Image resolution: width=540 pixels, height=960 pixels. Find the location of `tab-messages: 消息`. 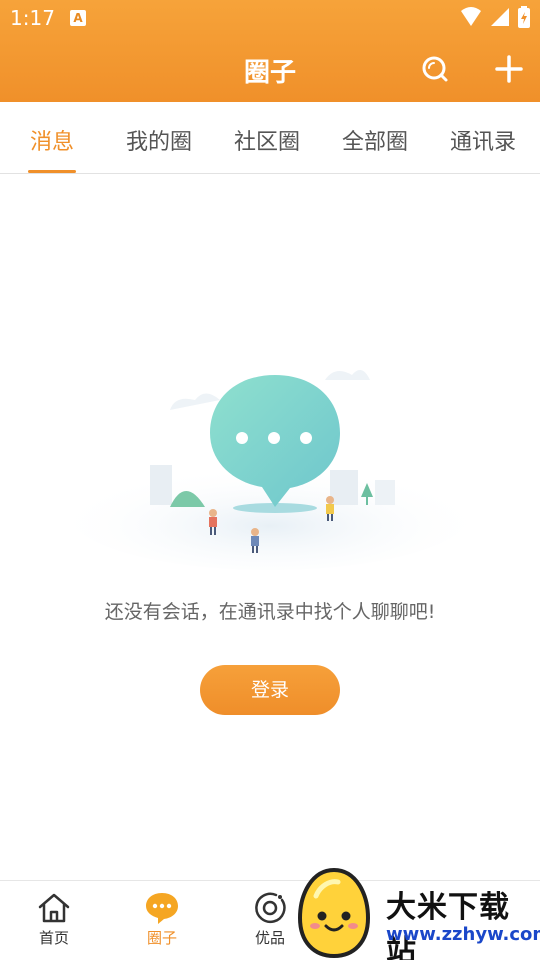

tab-messages: 消息 is located at coordinates (52, 142).